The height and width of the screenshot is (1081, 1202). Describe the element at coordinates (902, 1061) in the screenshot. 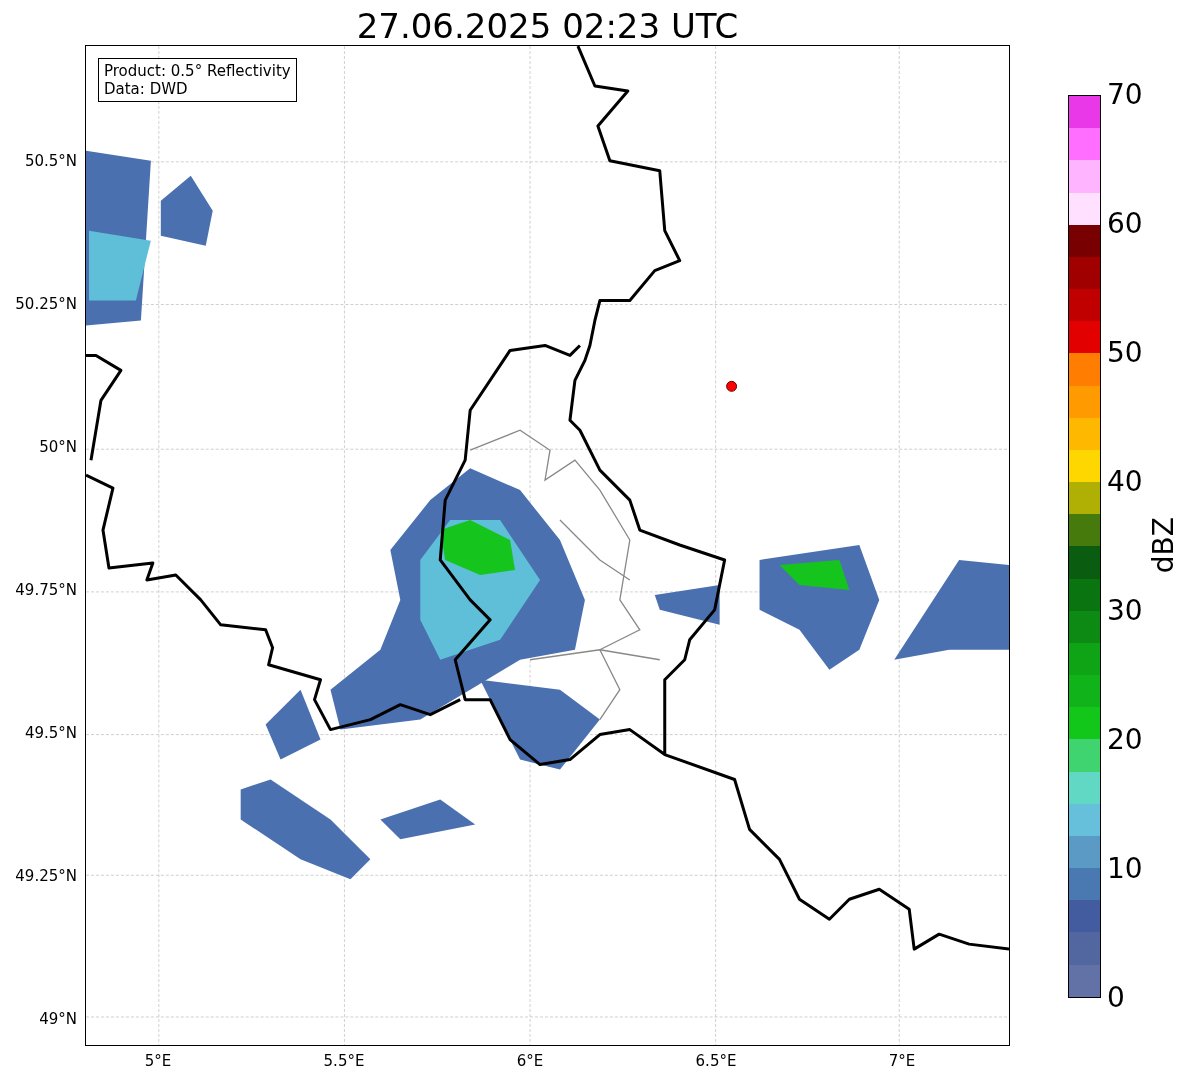

I see `longitude-label: 7°E` at that location.